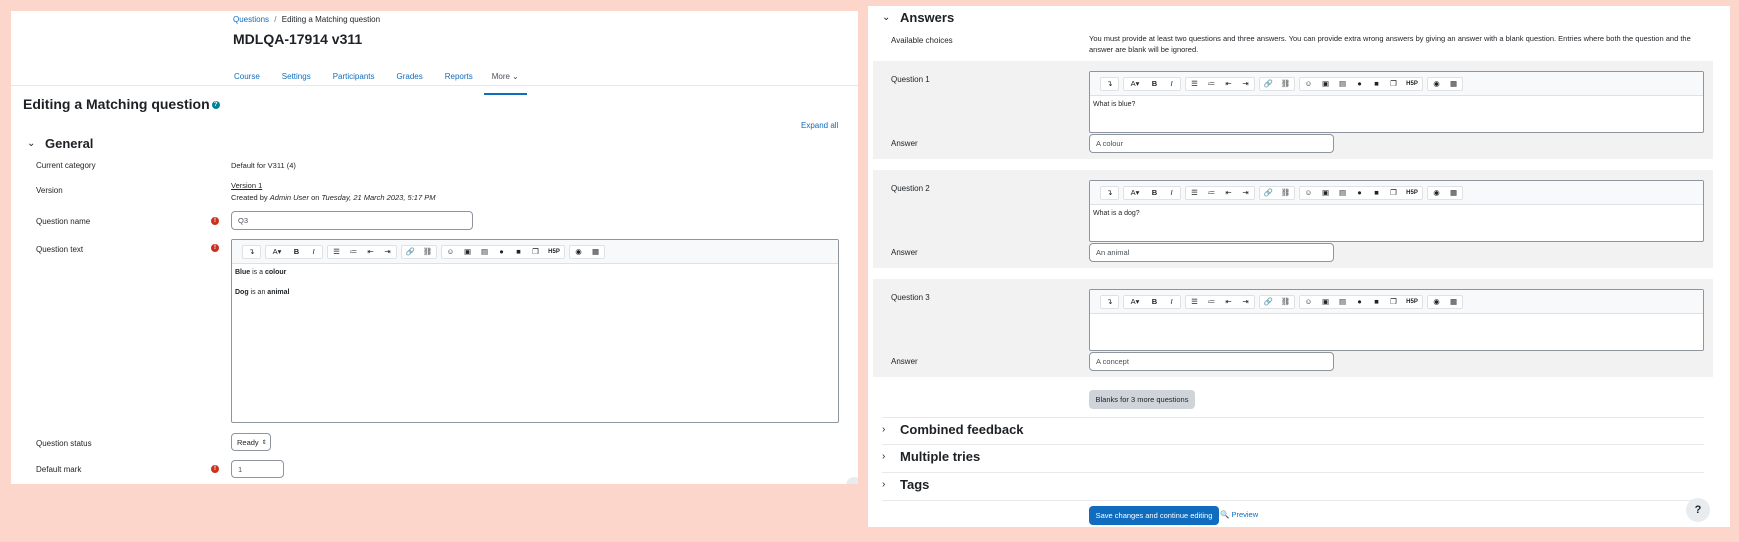 This screenshot has height=542, width=1739. I want to click on answer-1-input: A colour, so click(1211, 143).